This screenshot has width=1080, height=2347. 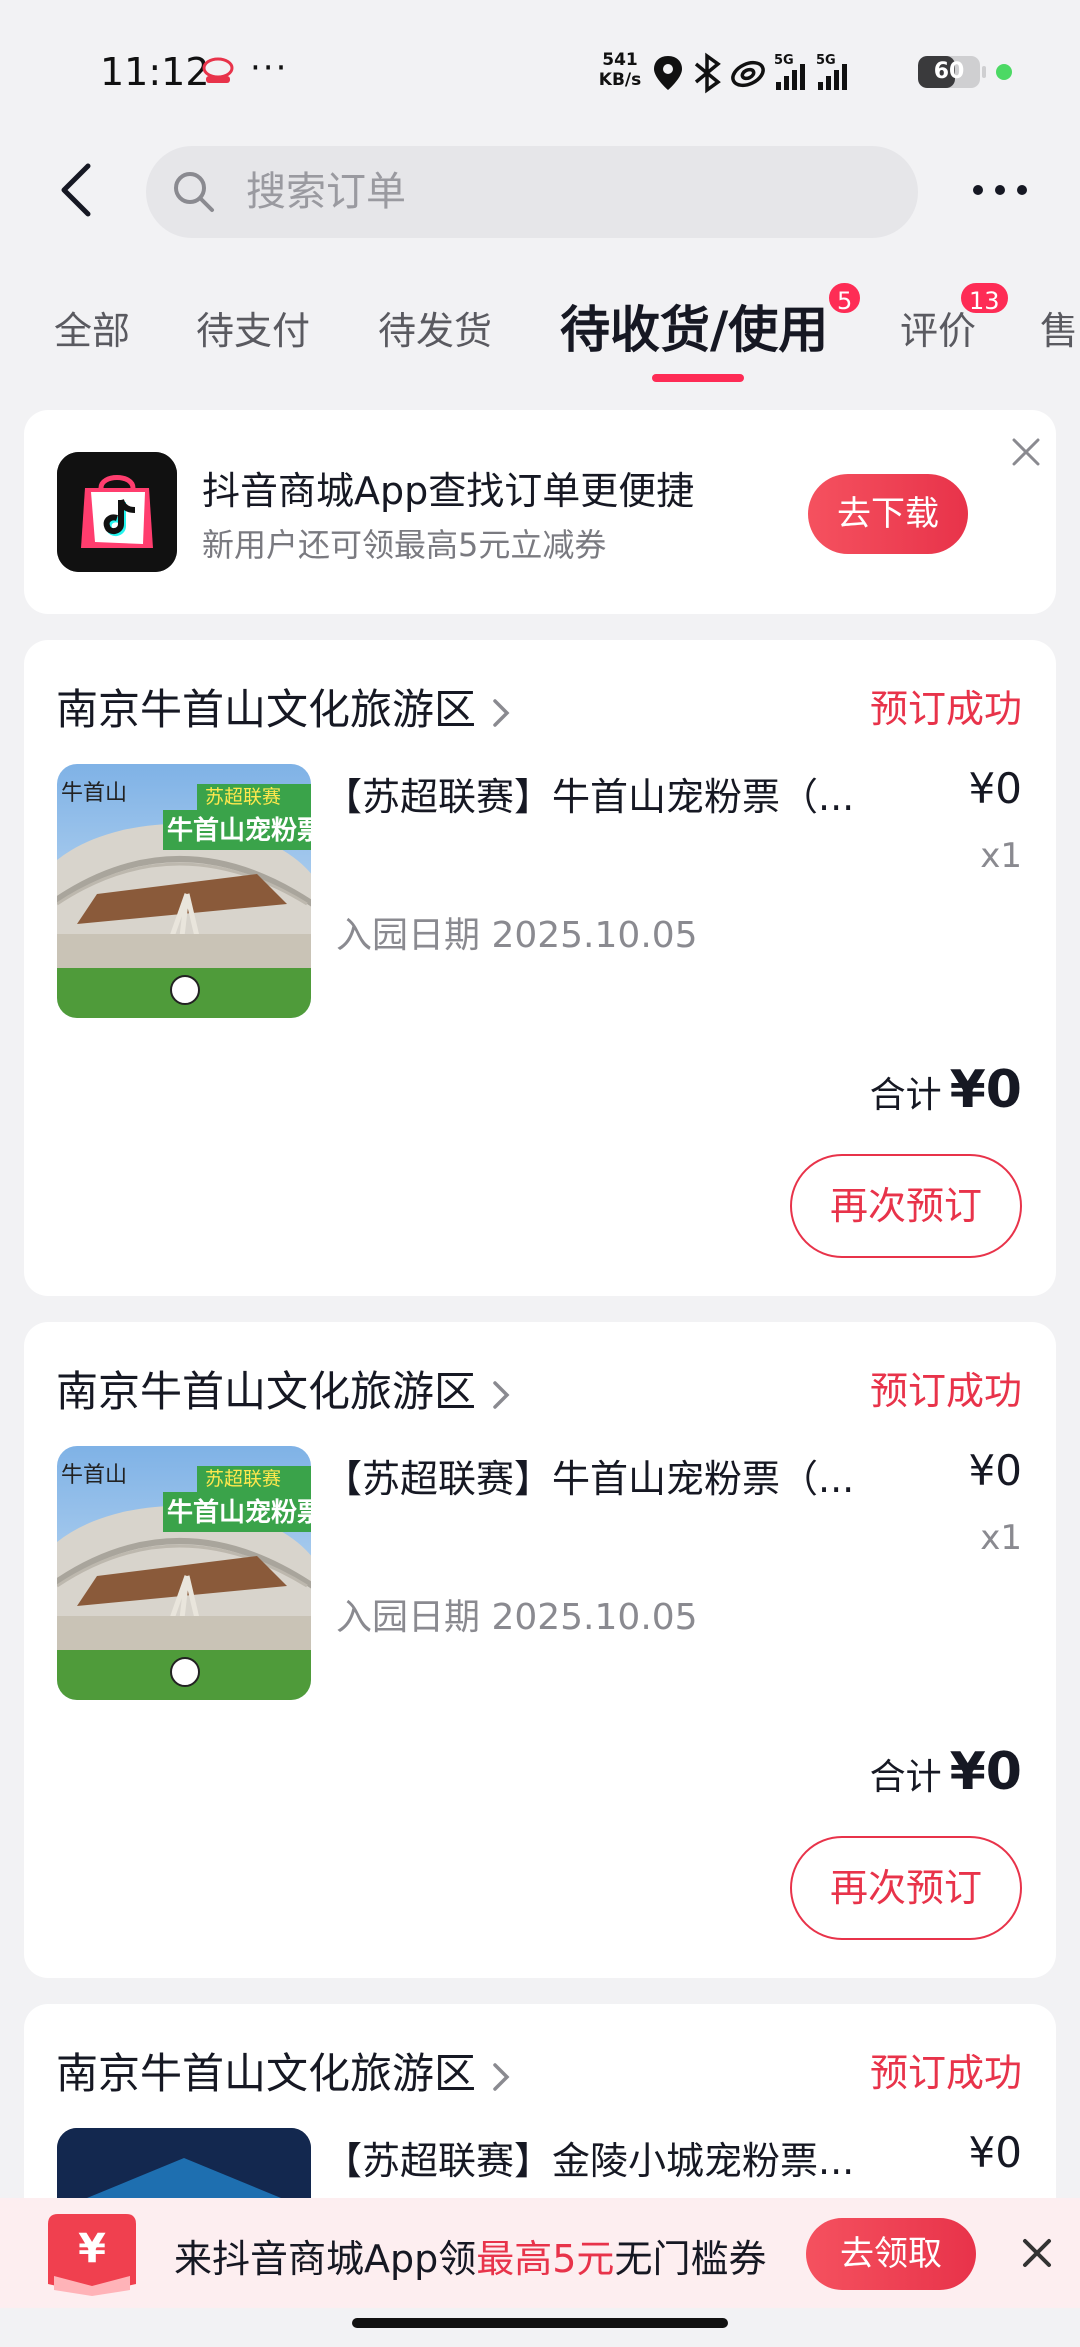 I want to click on status-bar: 11:12 ··· 541 KB/s 5G 5G 60, so click(x=540, y=70).